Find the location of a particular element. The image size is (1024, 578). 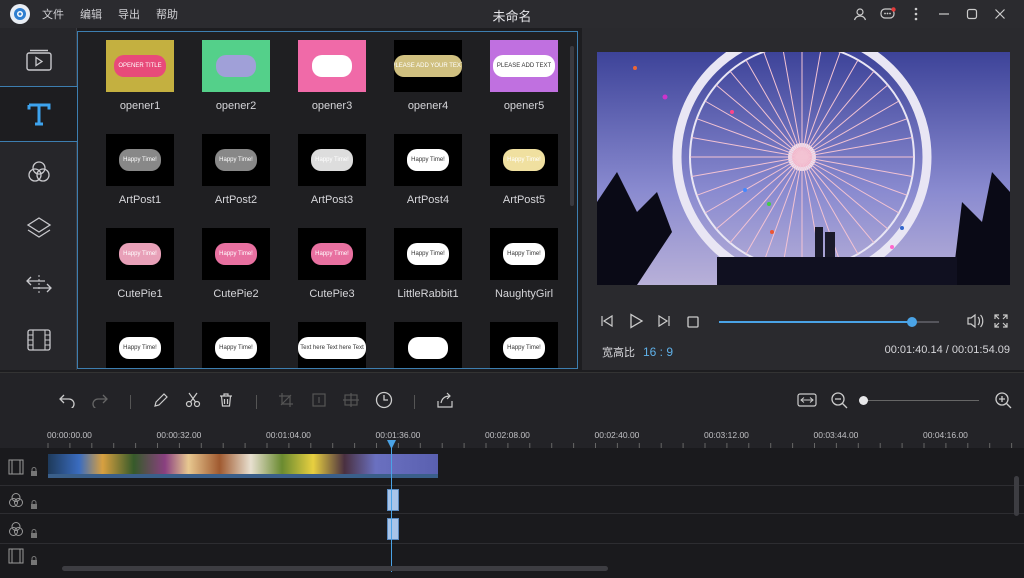

fit-timeline-icon is located at coordinates (807, 400).